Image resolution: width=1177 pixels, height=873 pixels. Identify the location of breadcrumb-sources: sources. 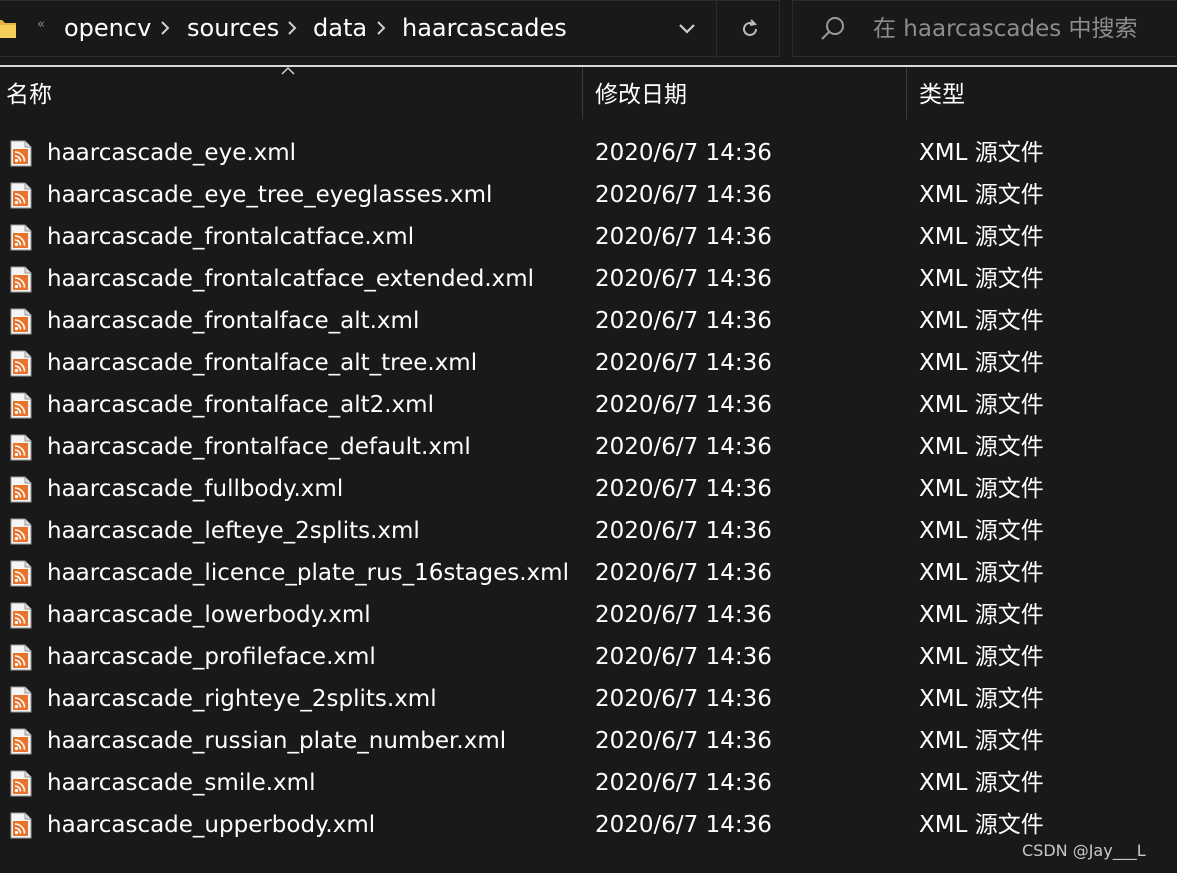
(233, 28).